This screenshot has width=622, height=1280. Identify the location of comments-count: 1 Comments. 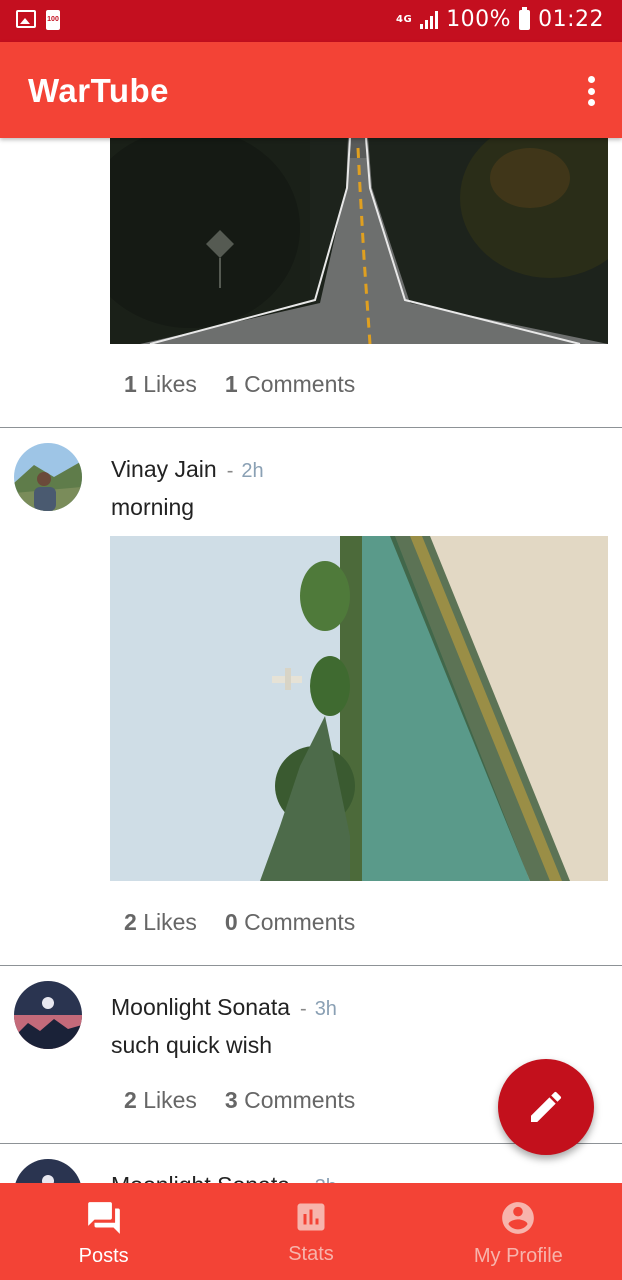
(290, 384).